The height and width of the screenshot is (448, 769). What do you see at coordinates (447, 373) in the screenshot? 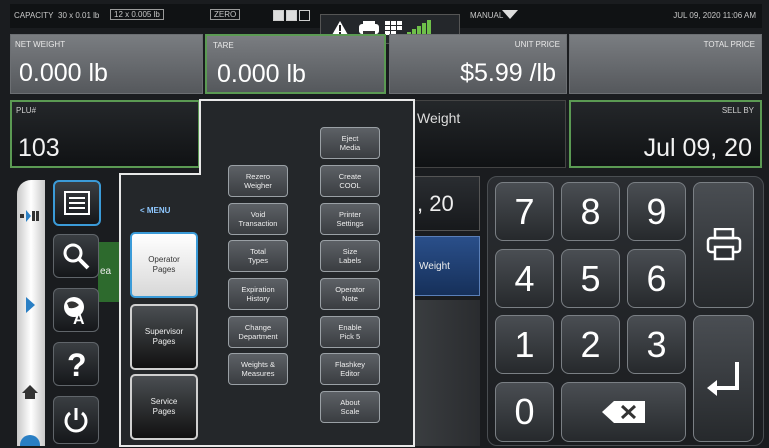
I see `background-panel` at bounding box center [447, 373].